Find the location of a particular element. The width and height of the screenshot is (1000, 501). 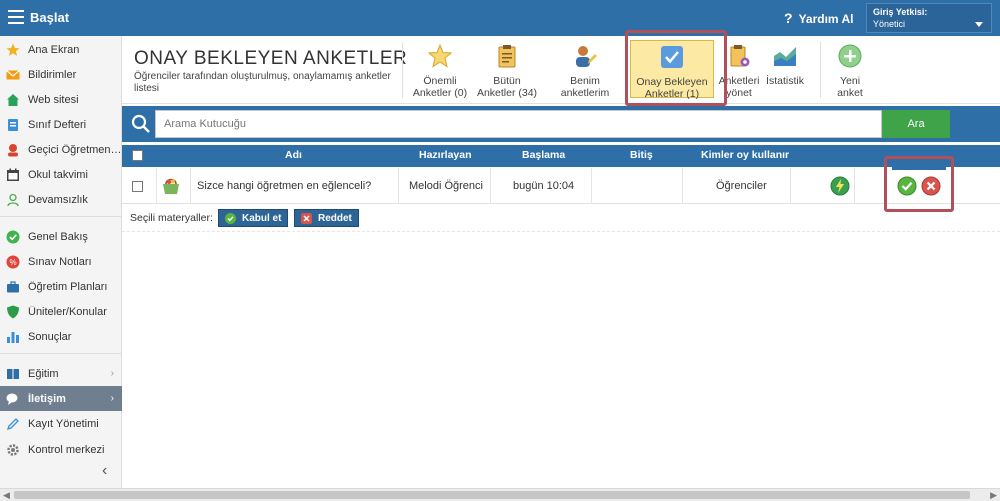

horizontal-scrollbar: ◀ ▶ is located at coordinates (500, 494).